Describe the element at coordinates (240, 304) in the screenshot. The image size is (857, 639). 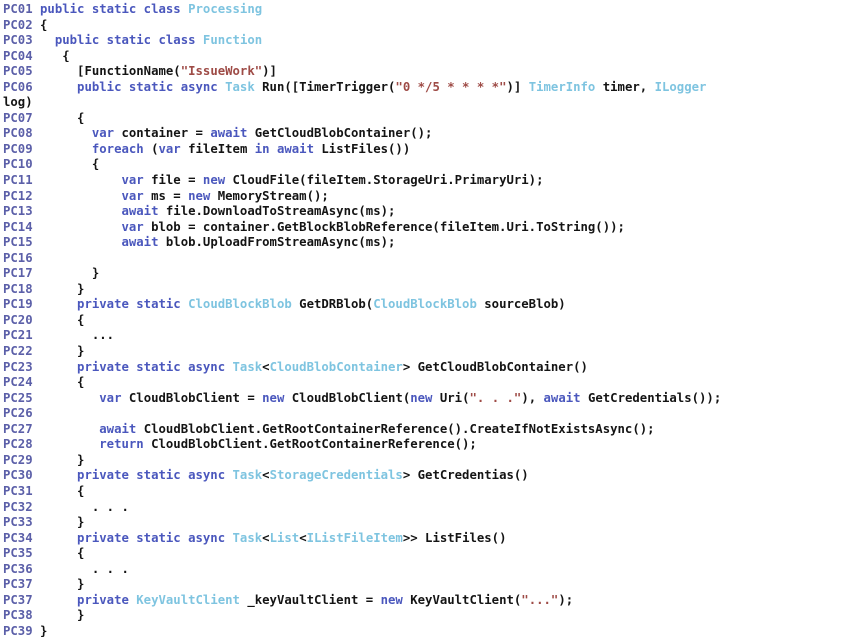
I see `code-token-type: CloudBlockBlob` at that location.